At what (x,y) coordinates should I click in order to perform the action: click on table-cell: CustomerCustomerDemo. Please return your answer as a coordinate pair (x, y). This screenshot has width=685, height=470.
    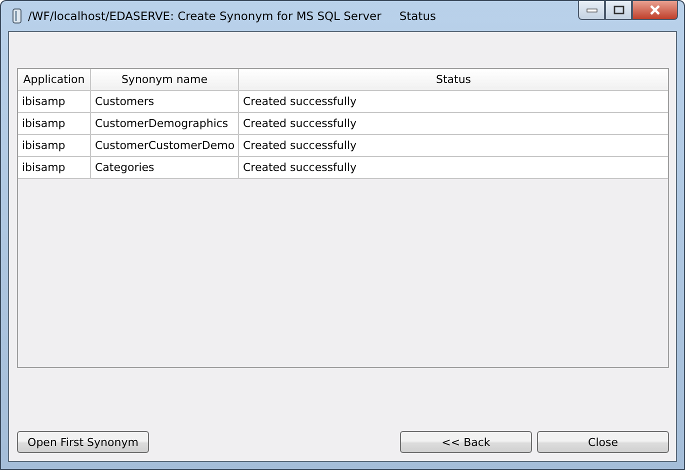
    Looking at the image, I should click on (165, 146).